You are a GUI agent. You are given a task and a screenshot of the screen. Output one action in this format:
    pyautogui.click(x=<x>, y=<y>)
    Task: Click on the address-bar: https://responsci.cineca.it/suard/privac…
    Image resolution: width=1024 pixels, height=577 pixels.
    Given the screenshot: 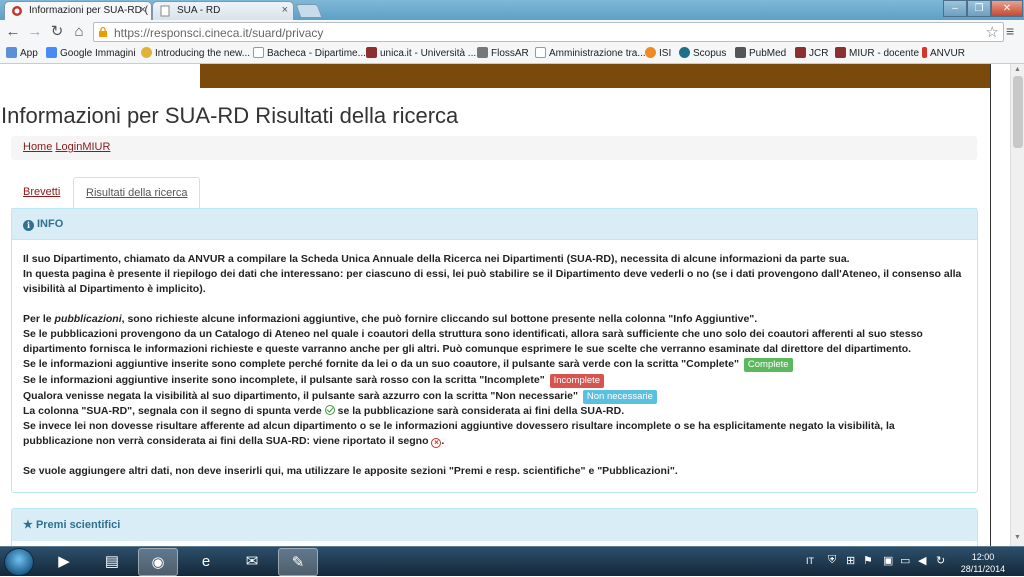 What is the action you would take?
    pyautogui.click(x=548, y=32)
    